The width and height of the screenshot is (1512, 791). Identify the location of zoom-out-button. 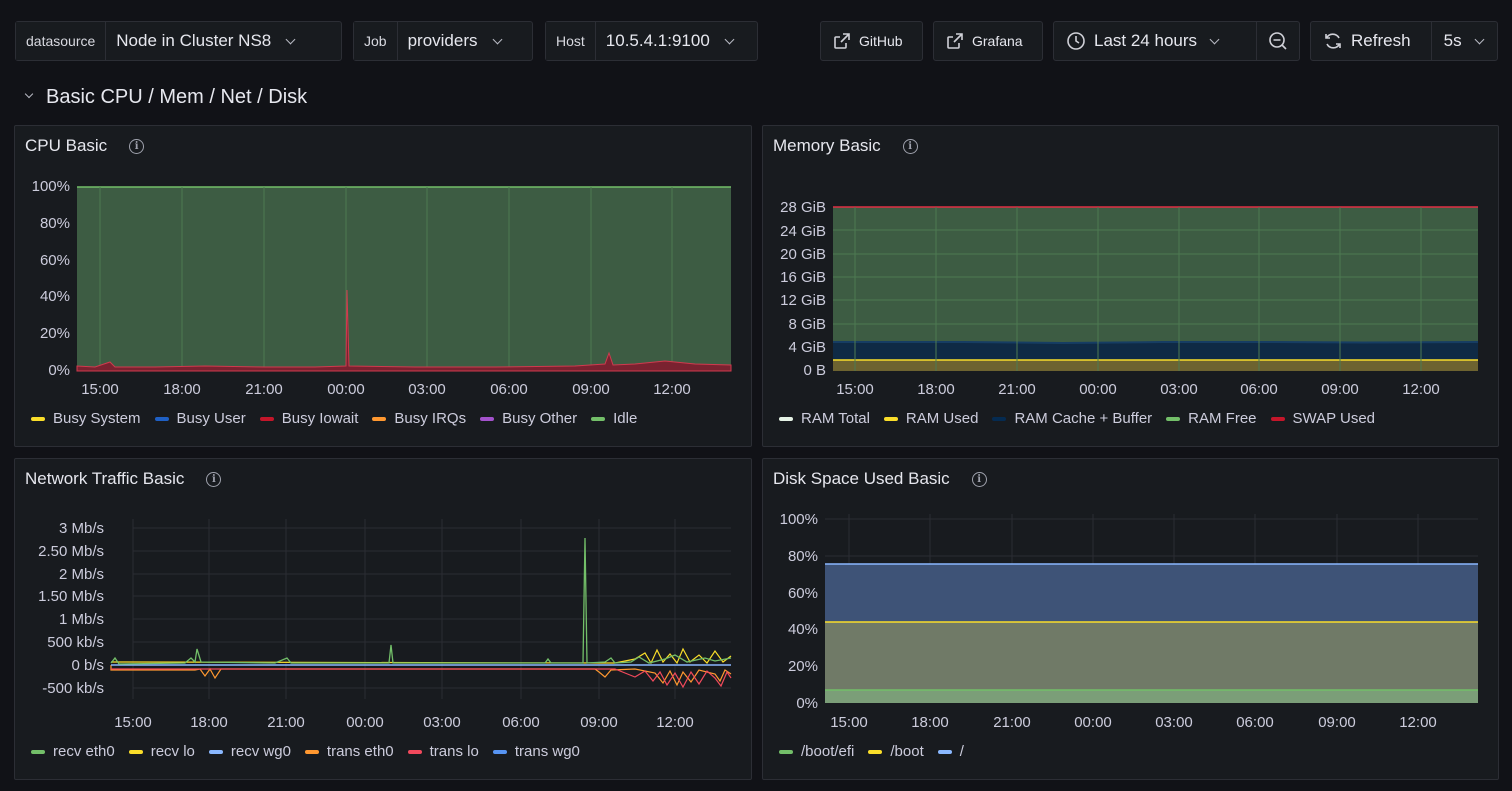
(1277, 41).